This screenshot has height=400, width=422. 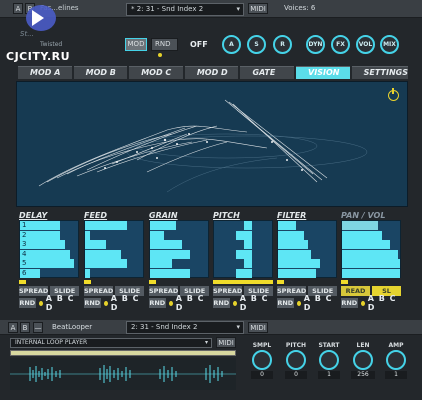 I want to click on play-icon, so click(x=38, y=18).